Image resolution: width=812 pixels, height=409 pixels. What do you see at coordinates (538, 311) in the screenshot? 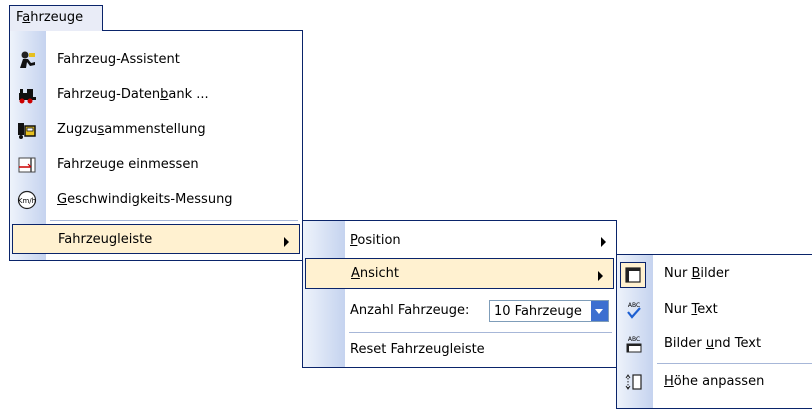
I see `combobox-value: 10 Fahrzeuge` at bounding box center [538, 311].